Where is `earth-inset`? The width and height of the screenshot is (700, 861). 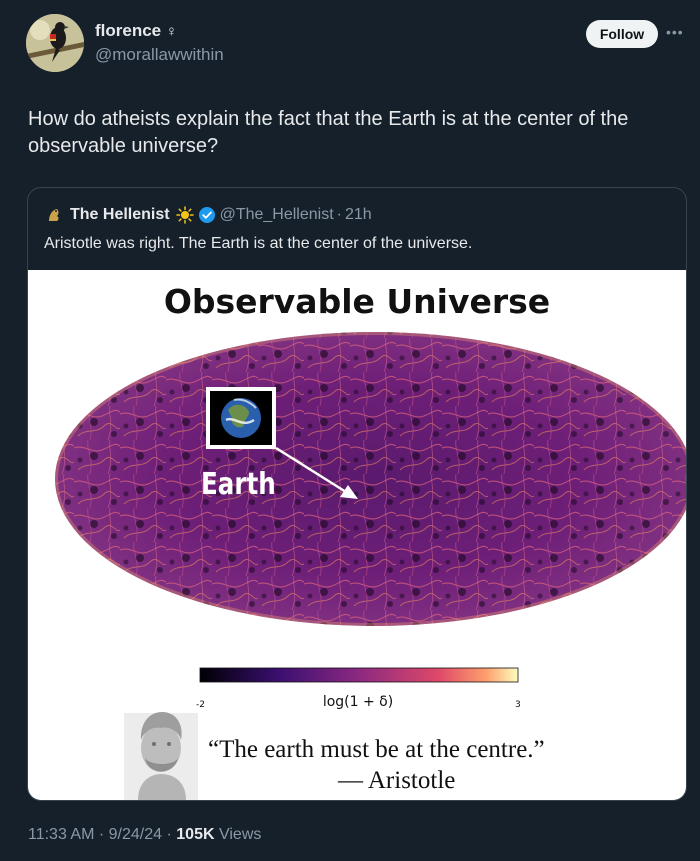 earth-inset is located at coordinates (241, 418).